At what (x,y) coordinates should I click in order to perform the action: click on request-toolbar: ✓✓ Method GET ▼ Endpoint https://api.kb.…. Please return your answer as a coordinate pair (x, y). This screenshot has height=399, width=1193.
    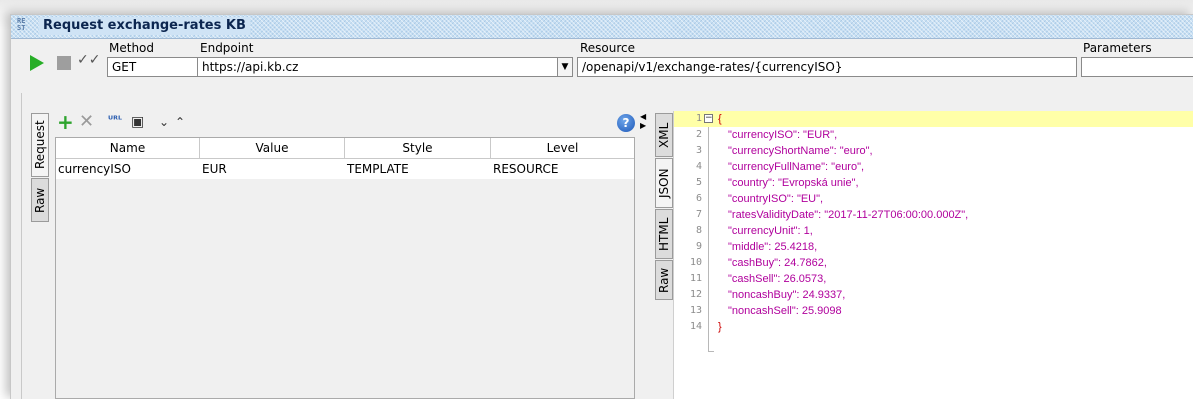
    Looking at the image, I should click on (602, 65).